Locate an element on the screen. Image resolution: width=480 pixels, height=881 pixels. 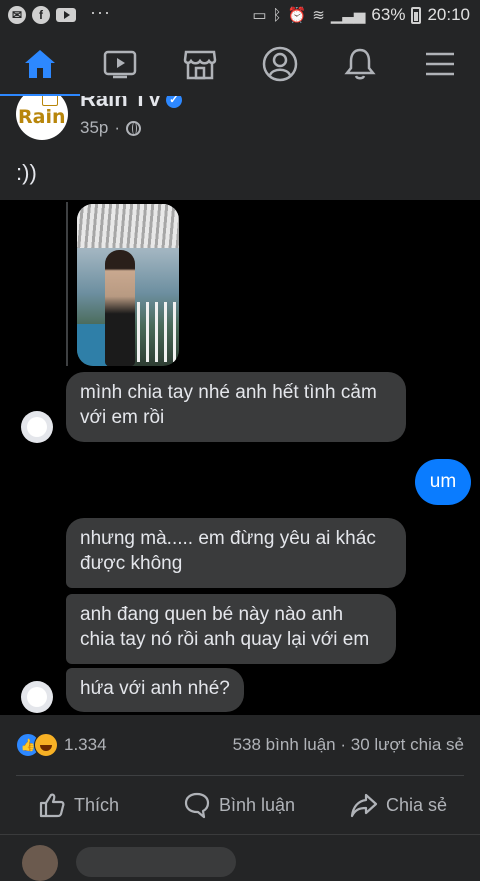
comment-composer-peek is located at coordinates (240, 857).